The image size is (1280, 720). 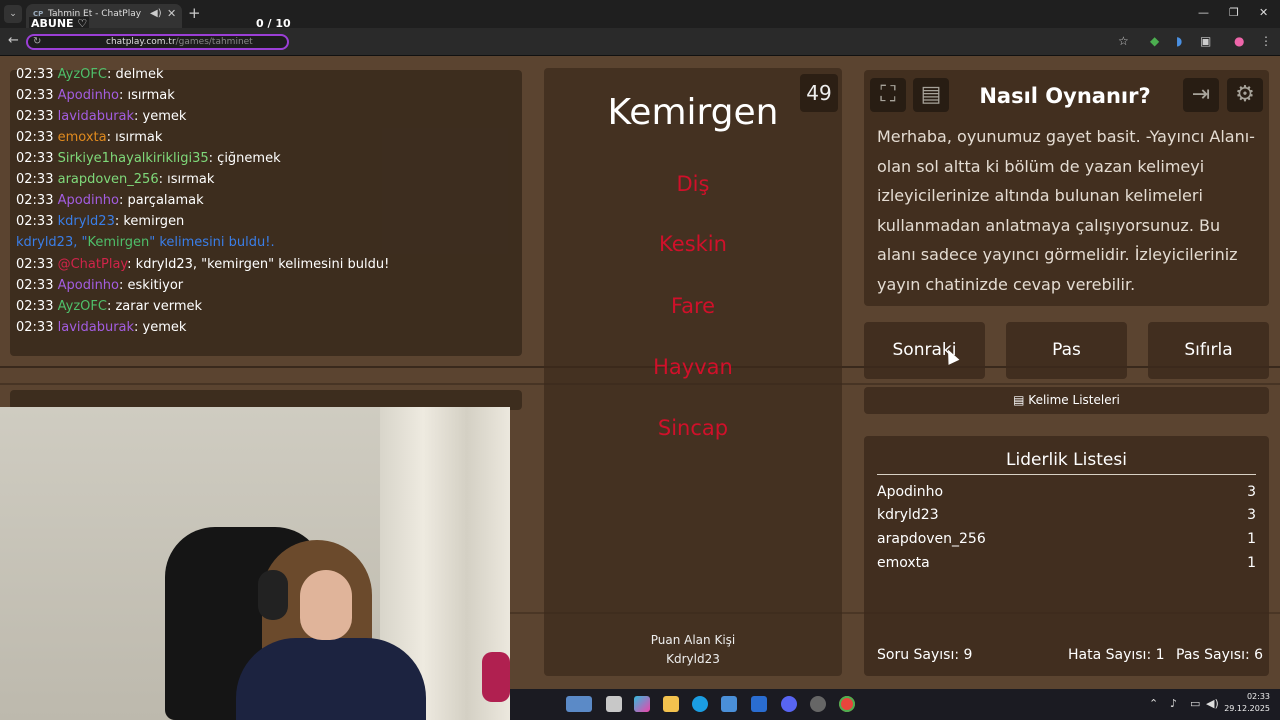 What do you see at coordinates (171, 13) in the screenshot?
I see `tab-close-icon: ✕` at bounding box center [171, 13].